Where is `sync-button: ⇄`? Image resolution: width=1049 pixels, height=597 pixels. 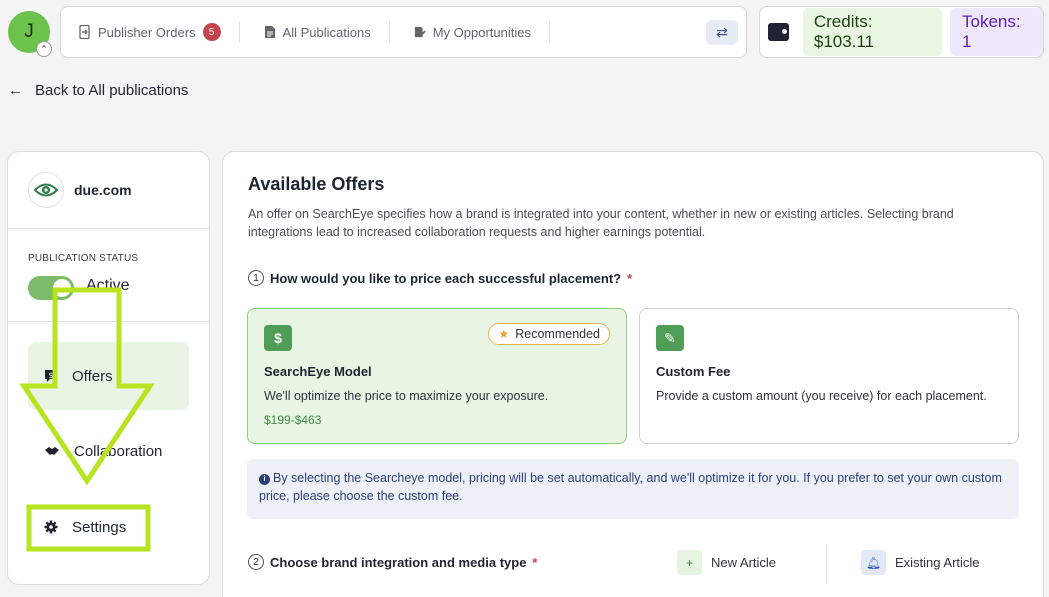 sync-button: ⇄ is located at coordinates (722, 32).